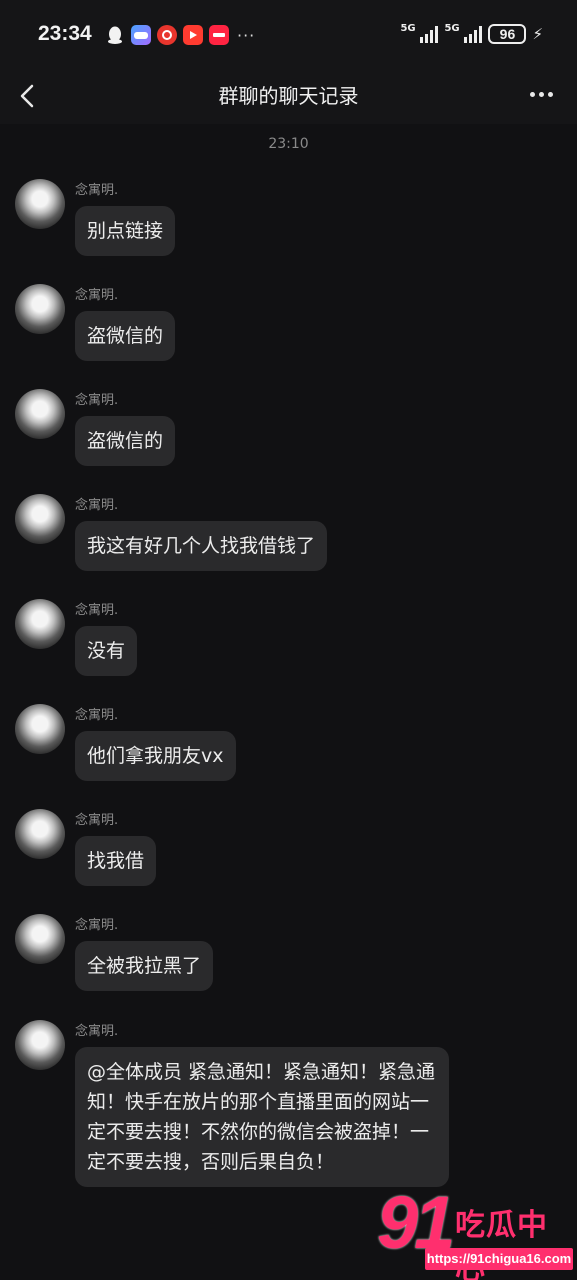 This screenshot has width=577, height=1280. Describe the element at coordinates (219, 35) in the screenshot. I see `xiaohongshu-icon` at that location.